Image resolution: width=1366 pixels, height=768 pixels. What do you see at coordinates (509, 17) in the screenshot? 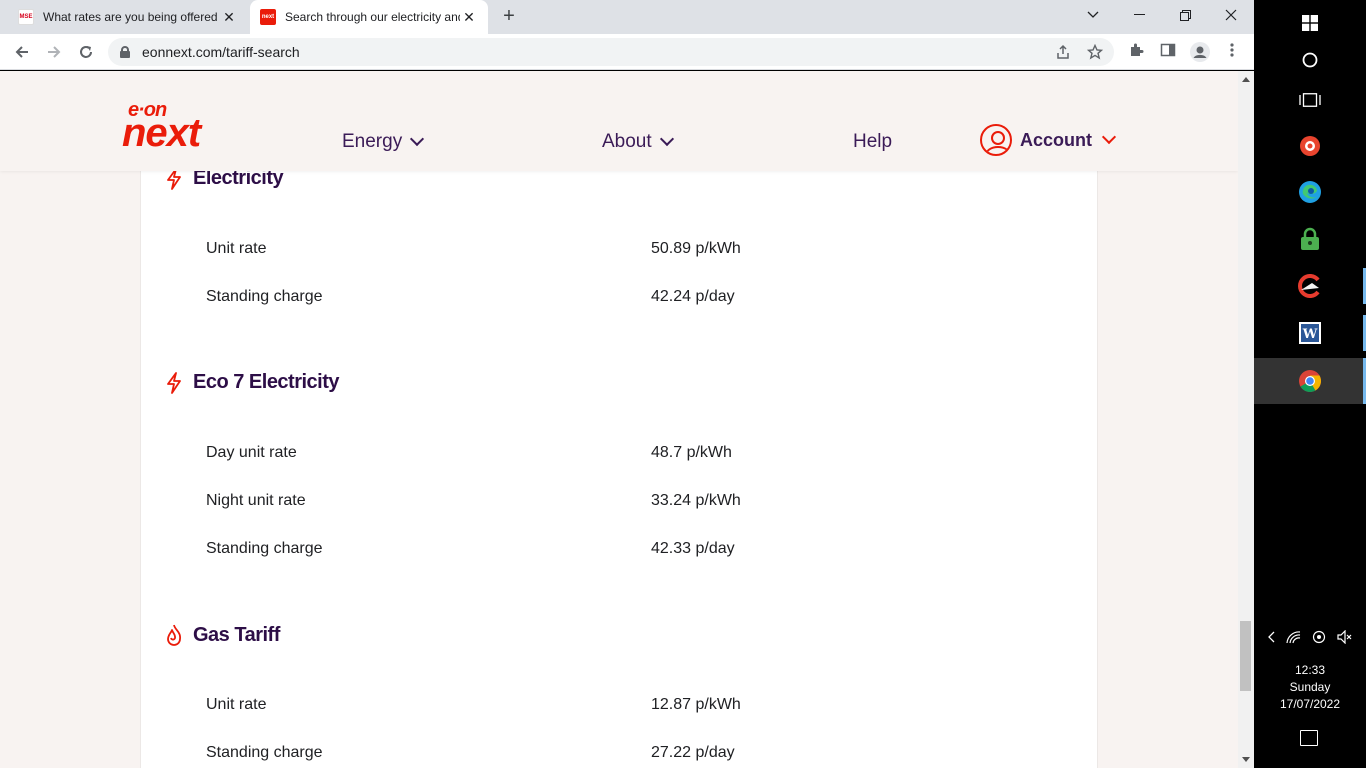
I see `new-tab-button: +` at bounding box center [509, 17].